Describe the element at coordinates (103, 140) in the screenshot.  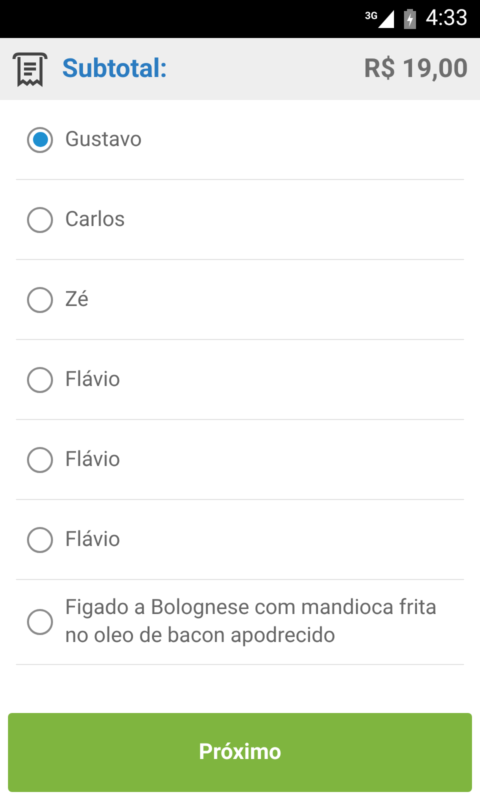
I see `option-label: Gustavo` at that location.